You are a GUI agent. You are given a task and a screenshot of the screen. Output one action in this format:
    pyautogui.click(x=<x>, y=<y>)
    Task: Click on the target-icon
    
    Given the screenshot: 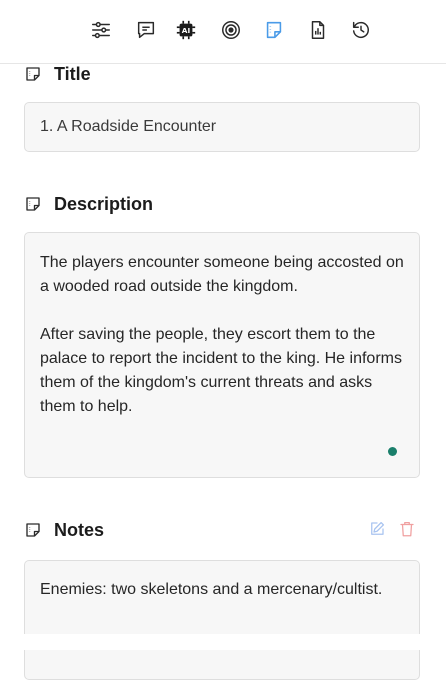 What is the action you would take?
    pyautogui.click(x=231, y=30)
    